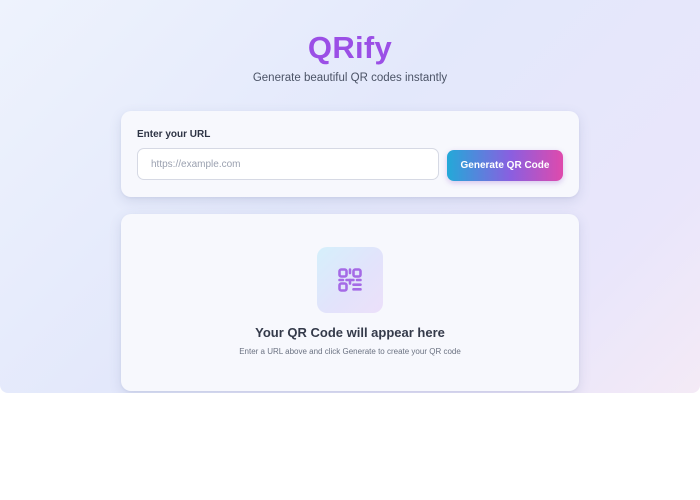 This screenshot has height=500, width=700. I want to click on app-title: QRify, so click(350, 47).